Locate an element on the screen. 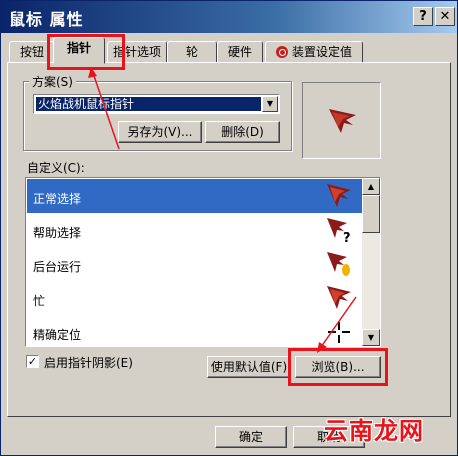 The width and height of the screenshot is (458, 456). tab-label: 指针 is located at coordinates (78, 48).